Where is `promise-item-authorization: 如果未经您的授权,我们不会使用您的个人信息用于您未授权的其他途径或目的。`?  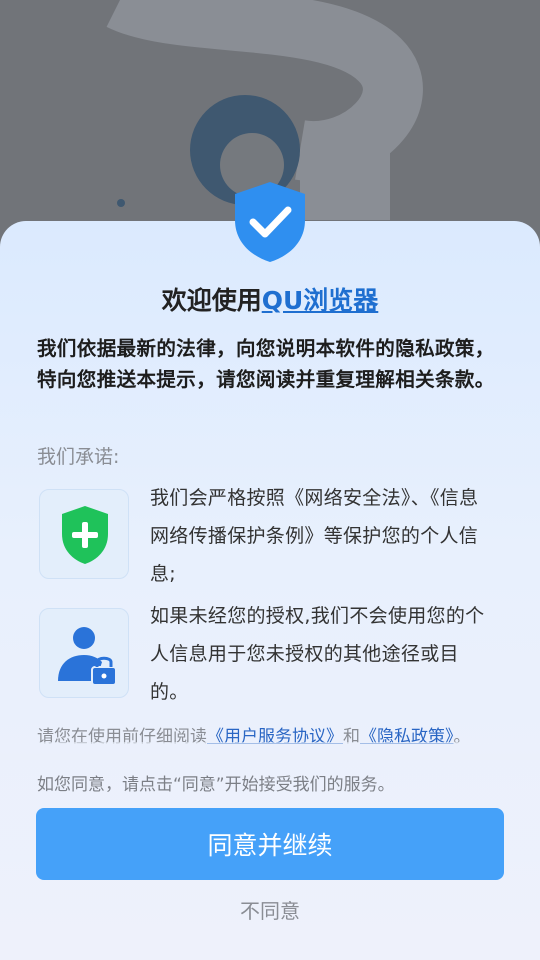 promise-item-authorization: 如果未经您的授权,我们不会使用您的个人信息用于您未授权的其他途径或目的。 is located at coordinates (317, 654).